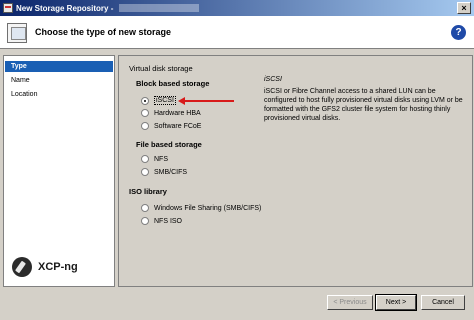 Image resolution: width=474 pixels, height=320 pixels. Describe the element at coordinates (103, 32) in the screenshot. I see `page-title: Choose the type of new storage` at that location.